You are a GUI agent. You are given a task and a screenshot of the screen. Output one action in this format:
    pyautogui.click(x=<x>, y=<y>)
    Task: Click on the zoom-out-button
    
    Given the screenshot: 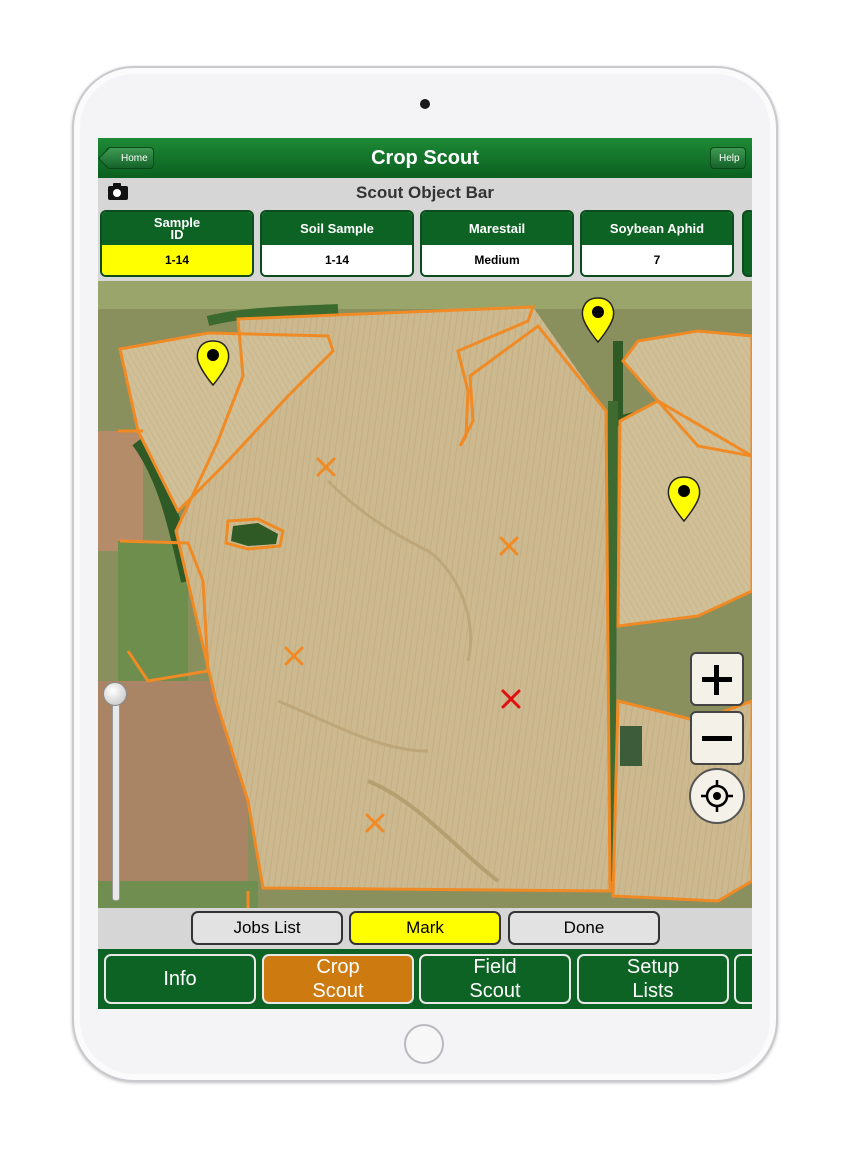 What is the action you would take?
    pyautogui.click(x=717, y=738)
    